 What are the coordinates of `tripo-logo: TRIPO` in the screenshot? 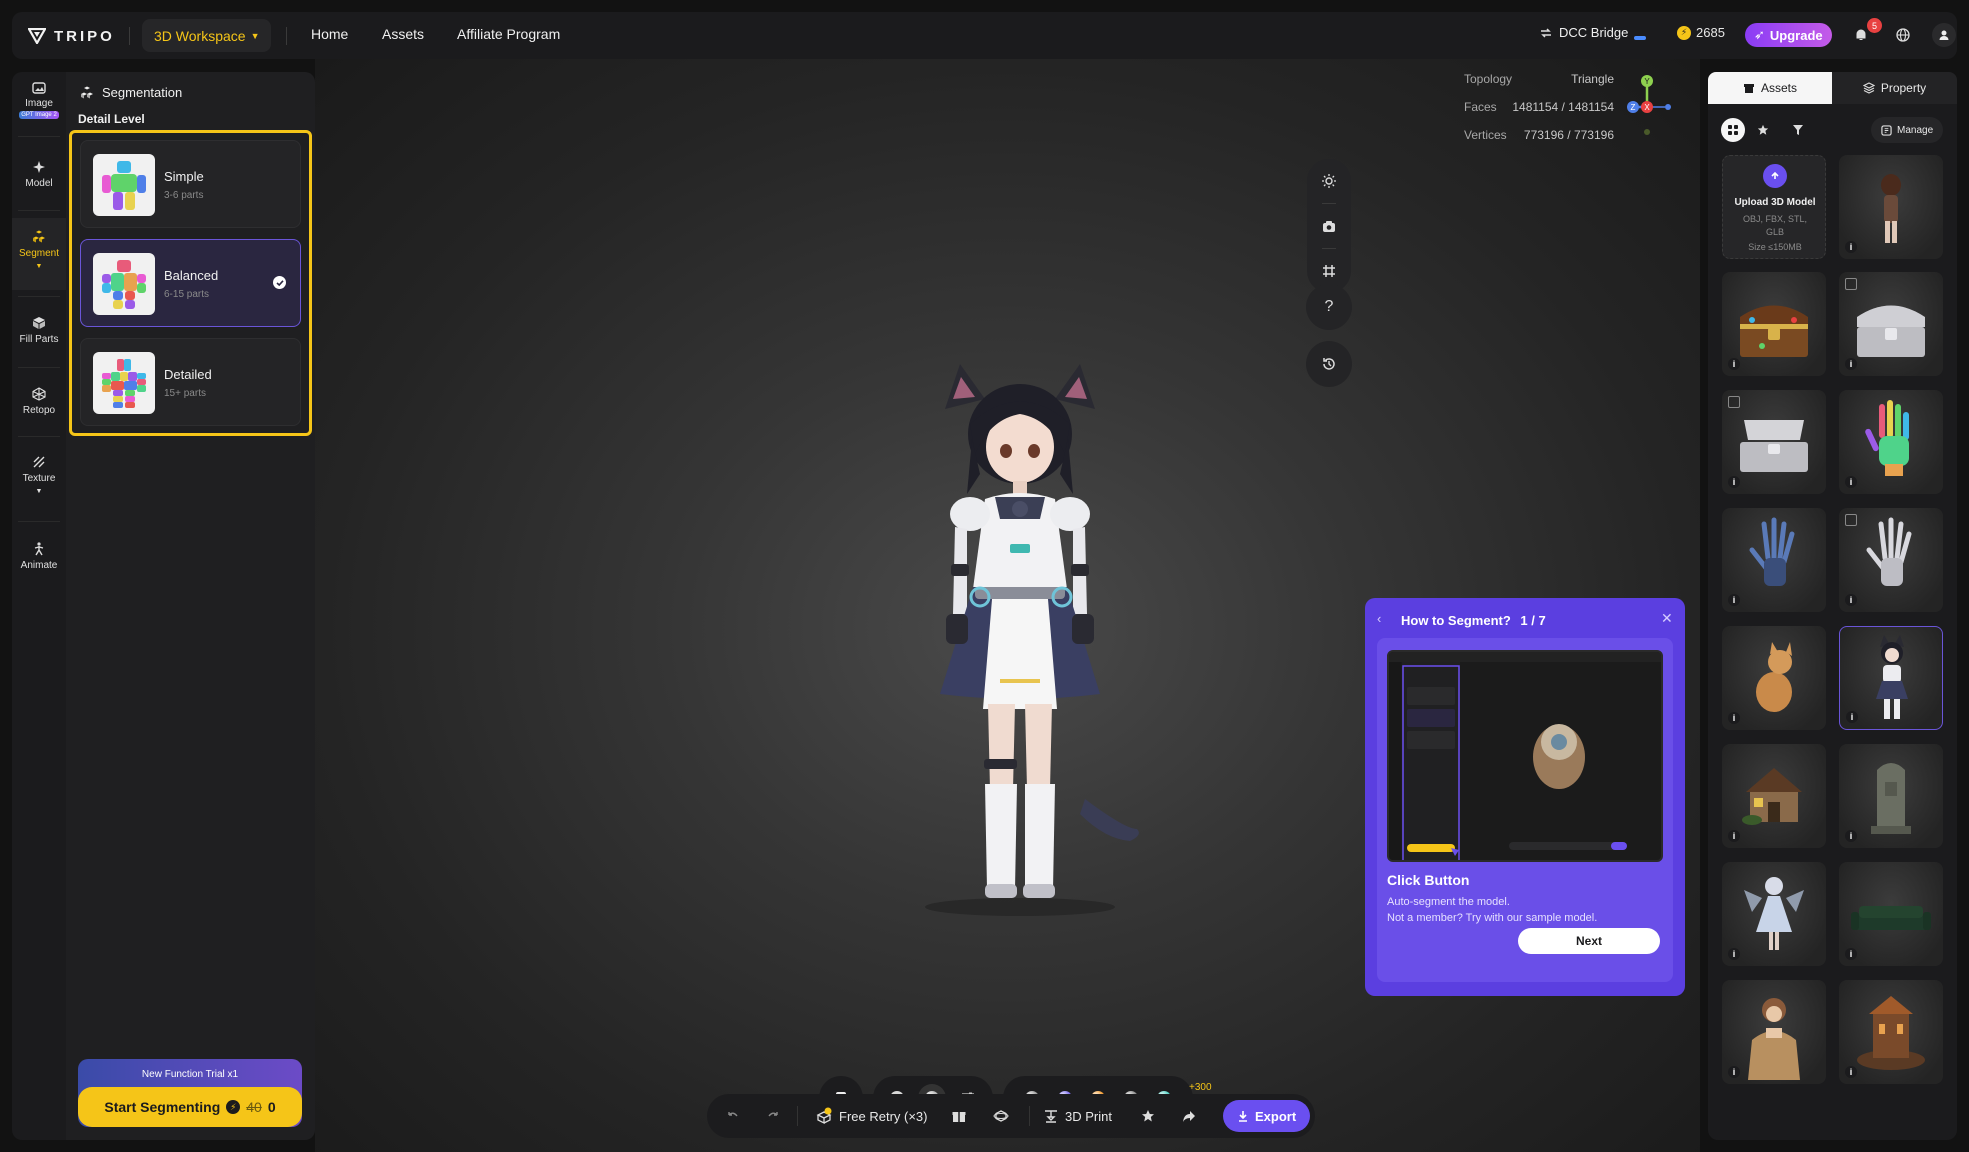 It's located at (71, 36).